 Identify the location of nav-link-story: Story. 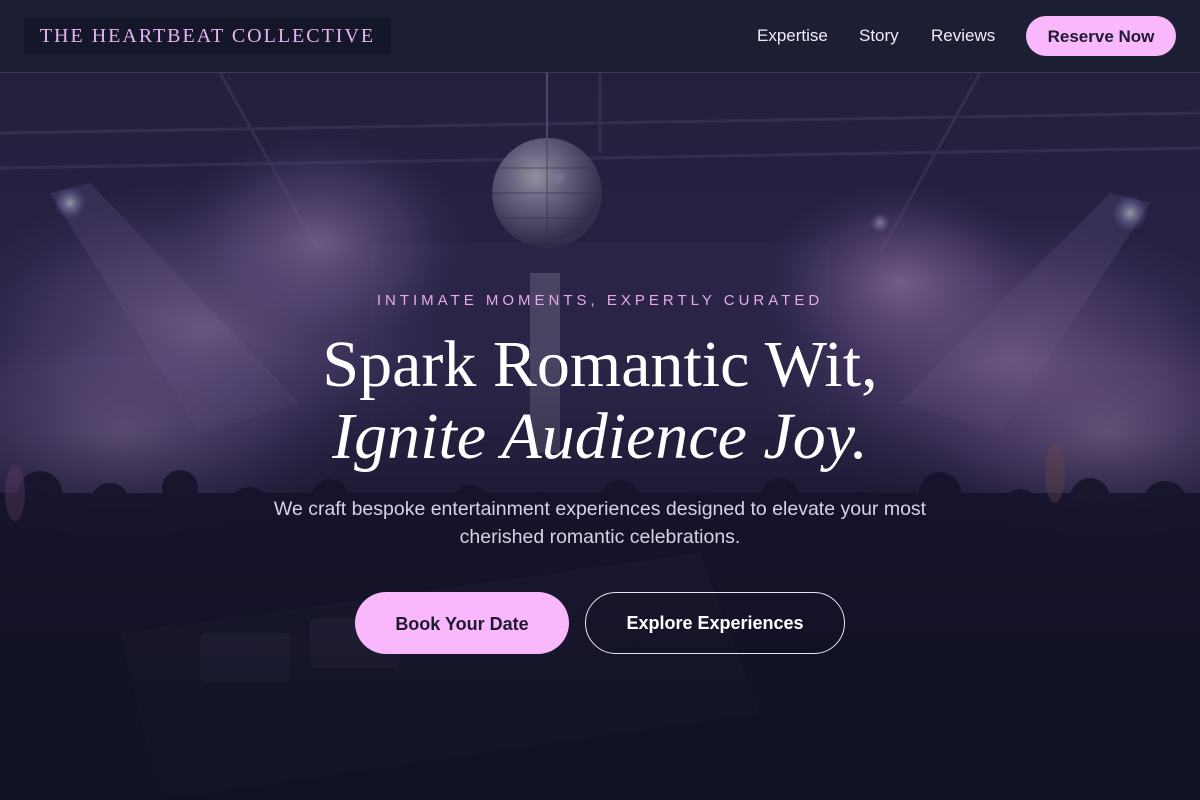
(879, 36).